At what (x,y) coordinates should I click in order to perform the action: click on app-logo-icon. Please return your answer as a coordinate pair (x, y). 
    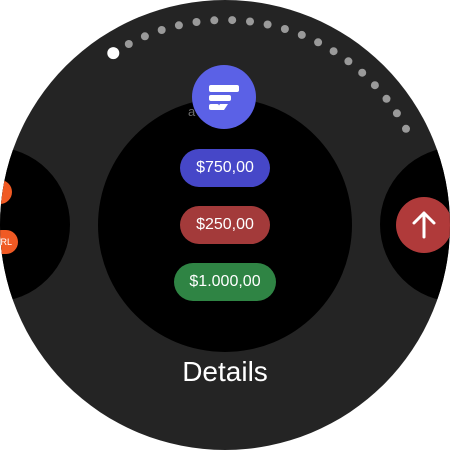
    Looking at the image, I should click on (224, 97).